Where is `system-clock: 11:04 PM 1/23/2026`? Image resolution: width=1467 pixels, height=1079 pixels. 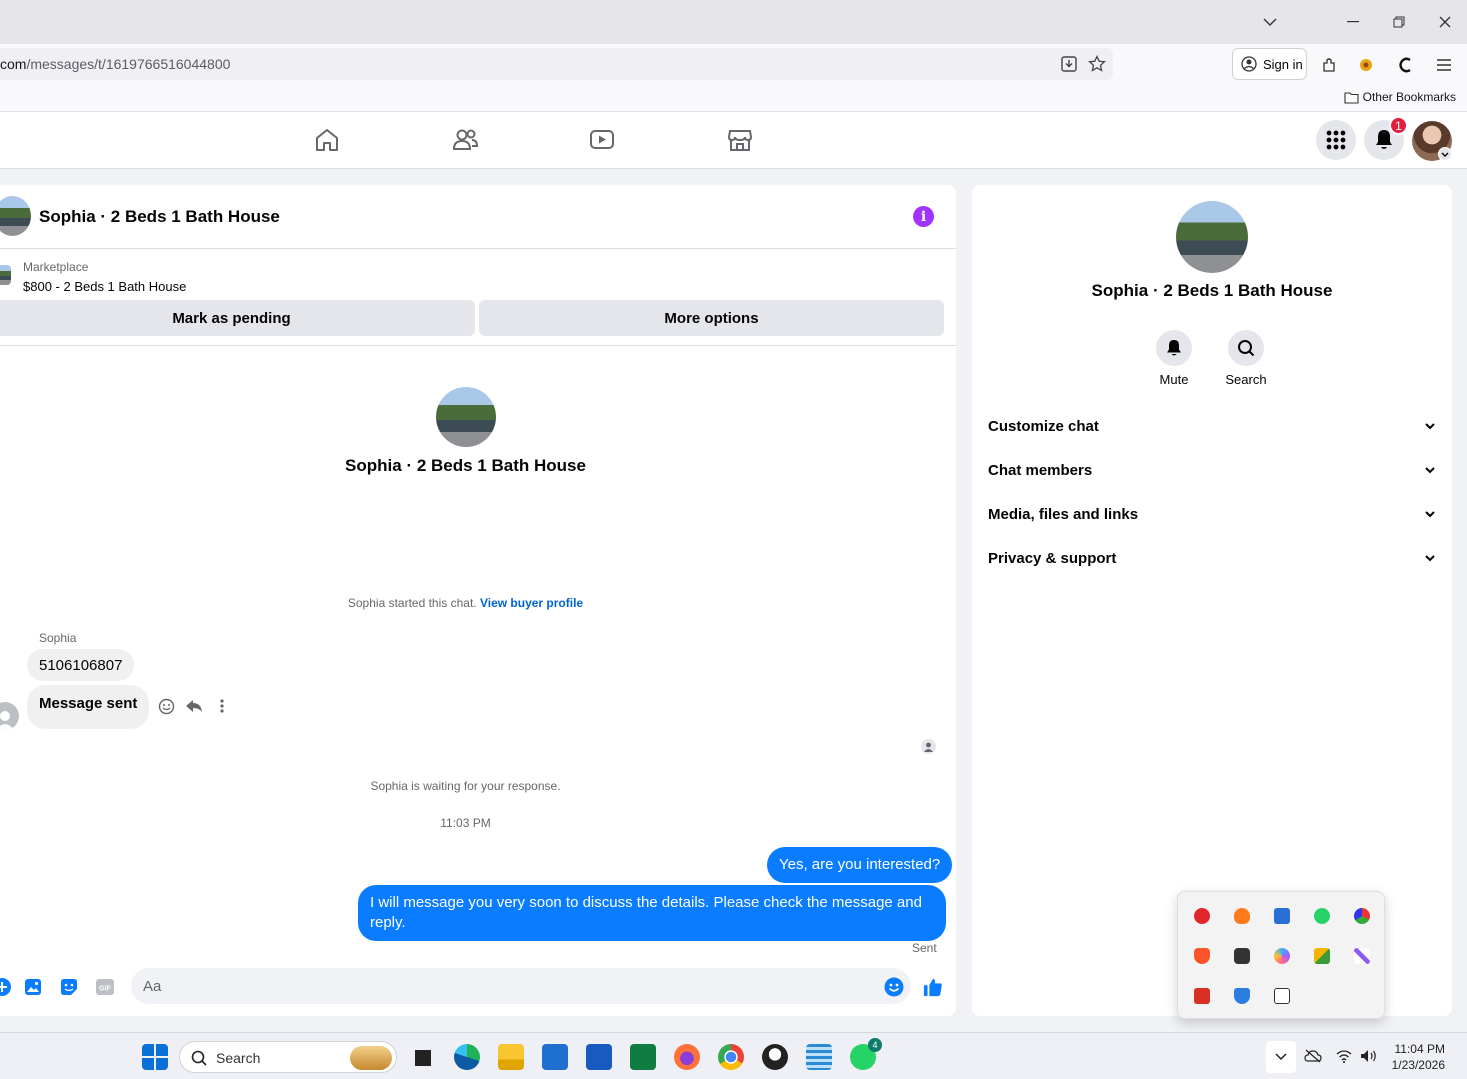 system-clock: 11:04 PM 1/23/2026 is located at coordinates (1418, 1057).